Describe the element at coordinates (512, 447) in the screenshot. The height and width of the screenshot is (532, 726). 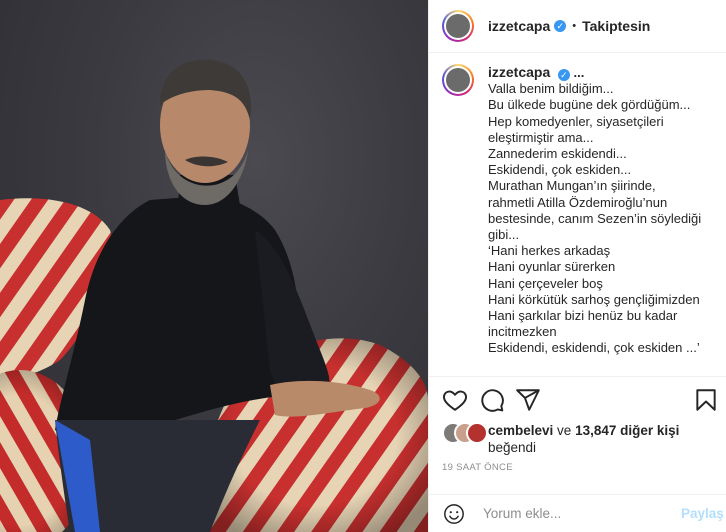
I see `likes-suffix: beğendi` at that location.